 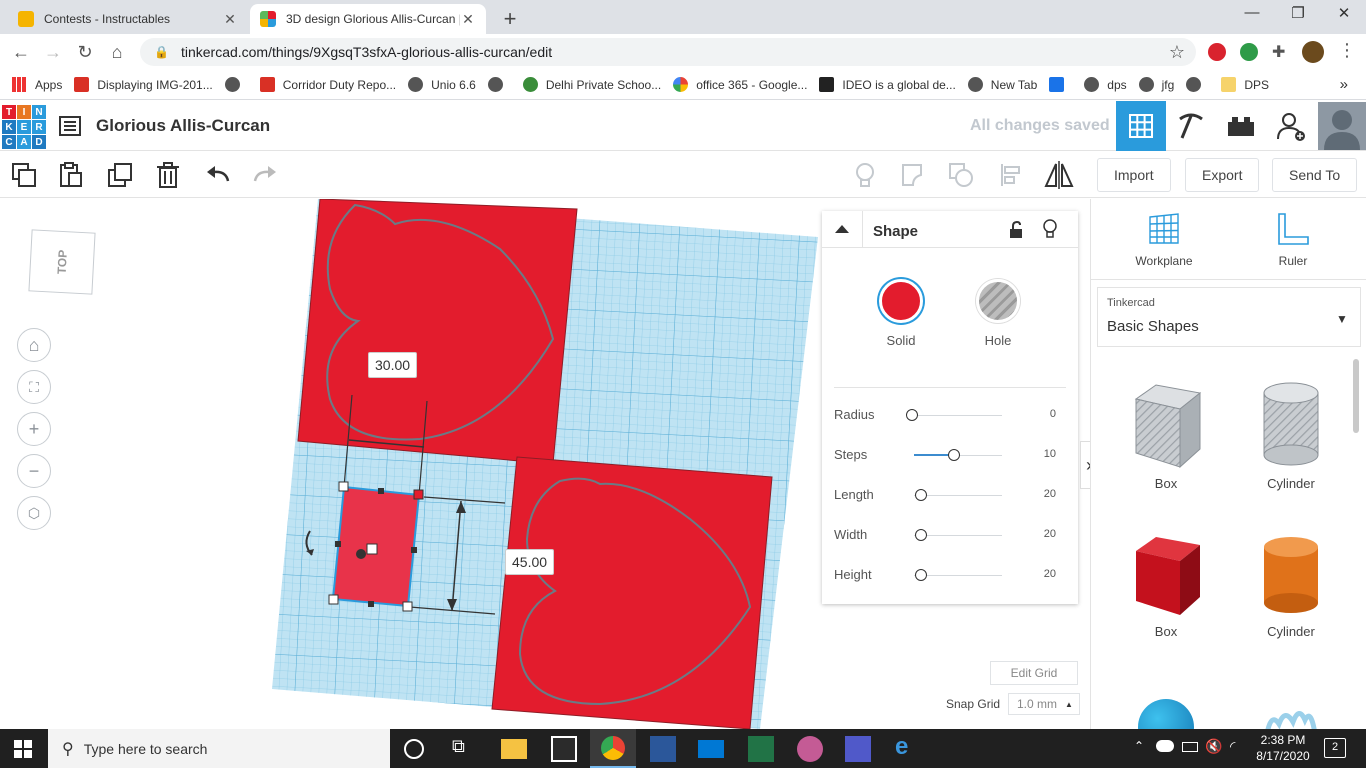 What do you see at coordinates (1222, 175) in the screenshot?
I see `export-button: Export` at bounding box center [1222, 175].